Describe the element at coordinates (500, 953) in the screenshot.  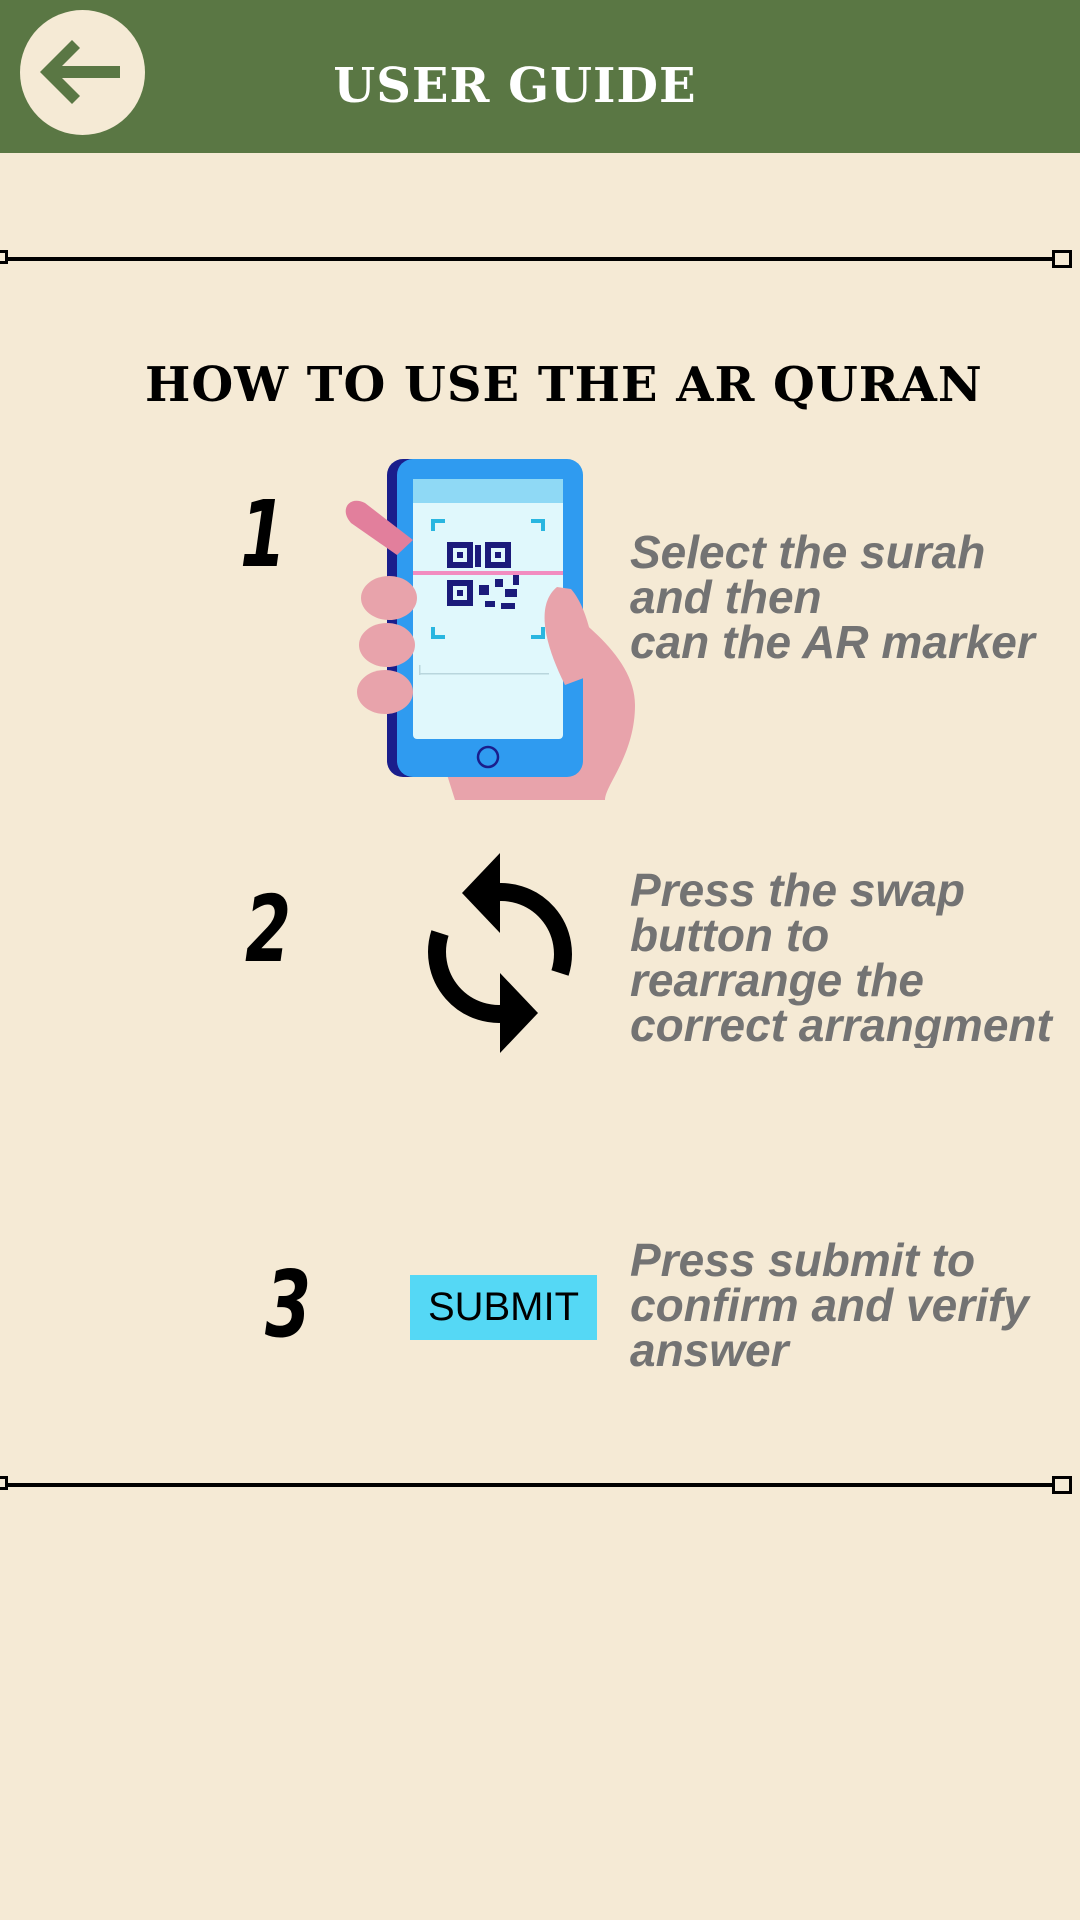
I see `swap-icon` at that location.